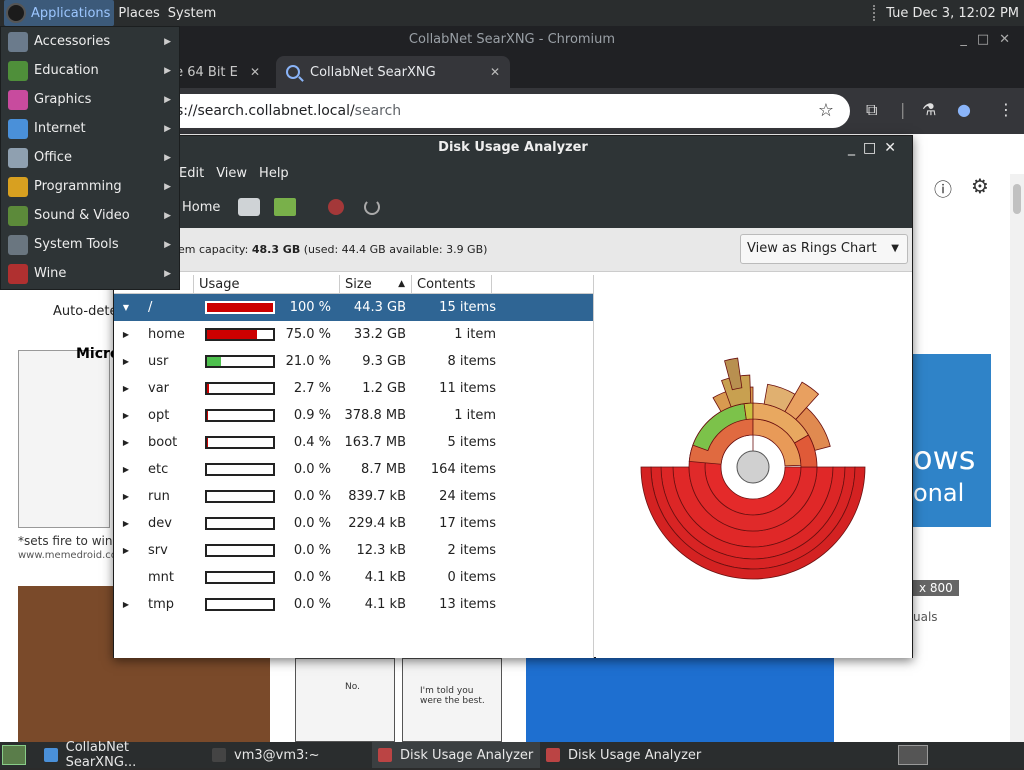  I want to click on app-menu-item: System Tools▶, so click(90, 244).